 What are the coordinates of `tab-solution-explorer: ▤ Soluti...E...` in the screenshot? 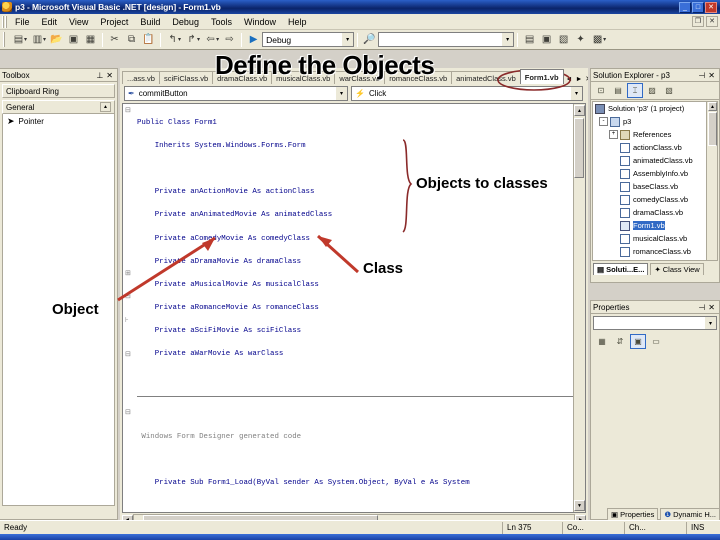 It's located at (621, 269).